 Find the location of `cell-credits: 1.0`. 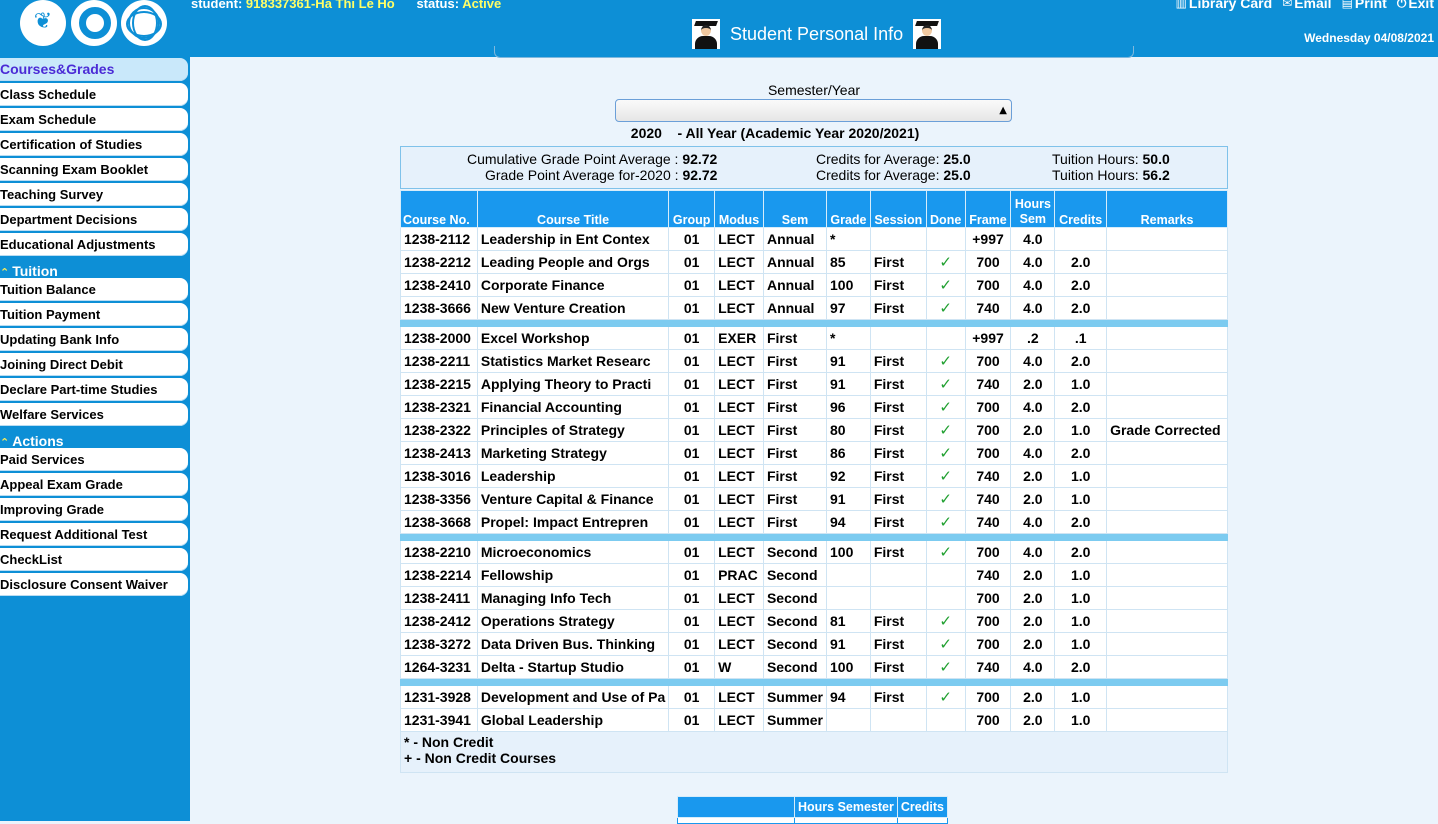

cell-credits: 1.0 is located at coordinates (1081, 621).